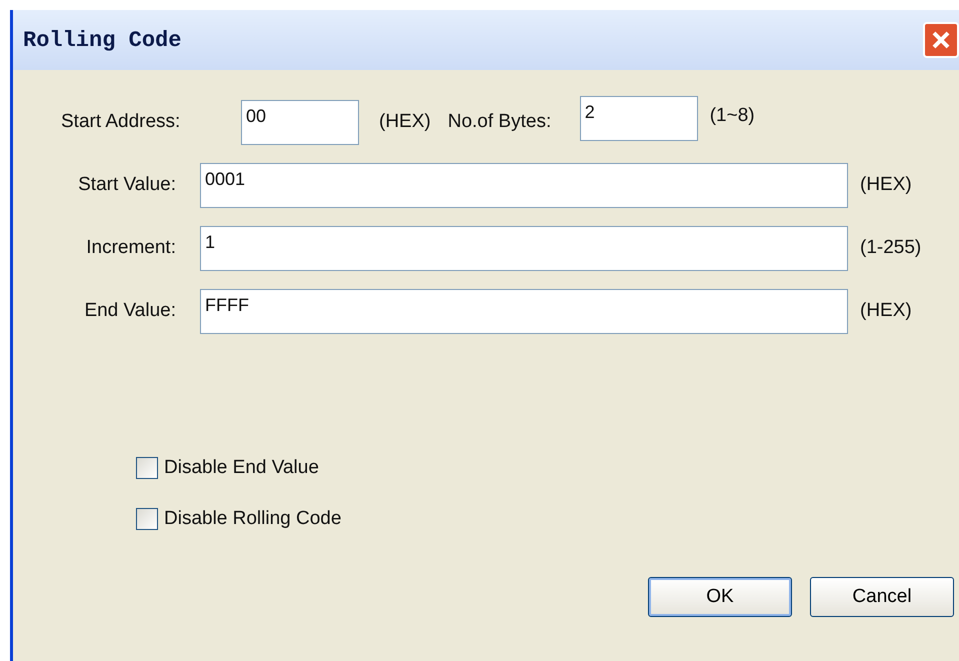 The width and height of the screenshot is (959, 661). What do you see at coordinates (241, 468) in the screenshot?
I see `checkbox-label: Disable End Value` at bounding box center [241, 468].